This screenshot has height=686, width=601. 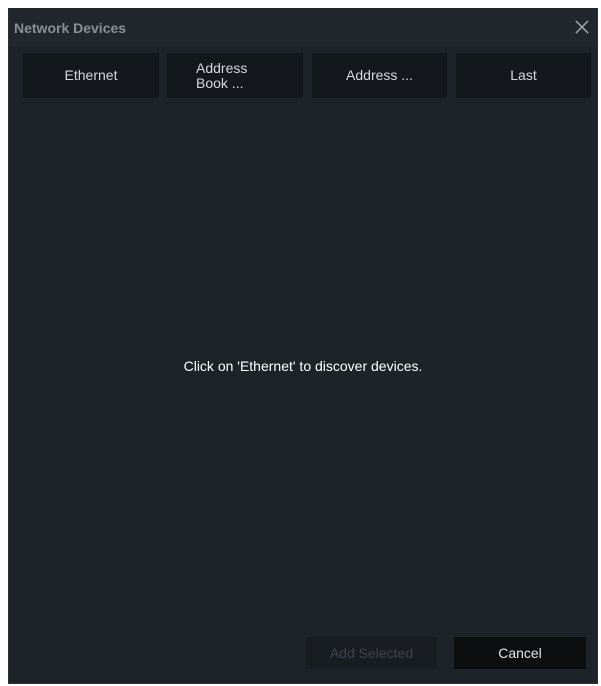 I want to click on empty-state-message: Click on 'Ethernet' to discover devices., so click(x=303, y=366).